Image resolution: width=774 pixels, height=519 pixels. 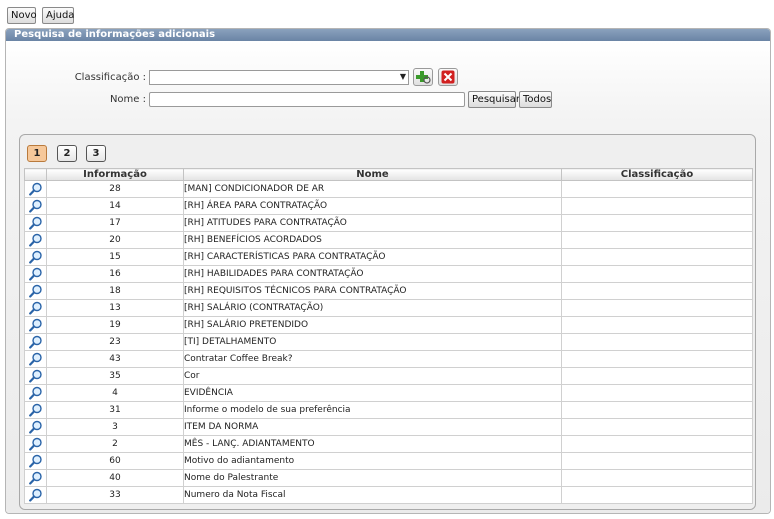 What do you see at coordinates (115, 410) in the screenshot?
I see `cell-info: 31` at bounding box center [115, 410].